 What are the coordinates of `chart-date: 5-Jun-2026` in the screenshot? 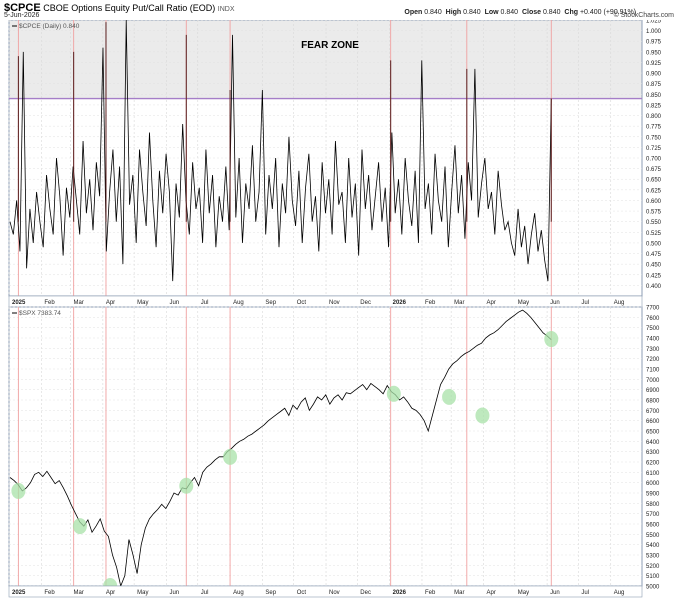 It's located at (22, 15).